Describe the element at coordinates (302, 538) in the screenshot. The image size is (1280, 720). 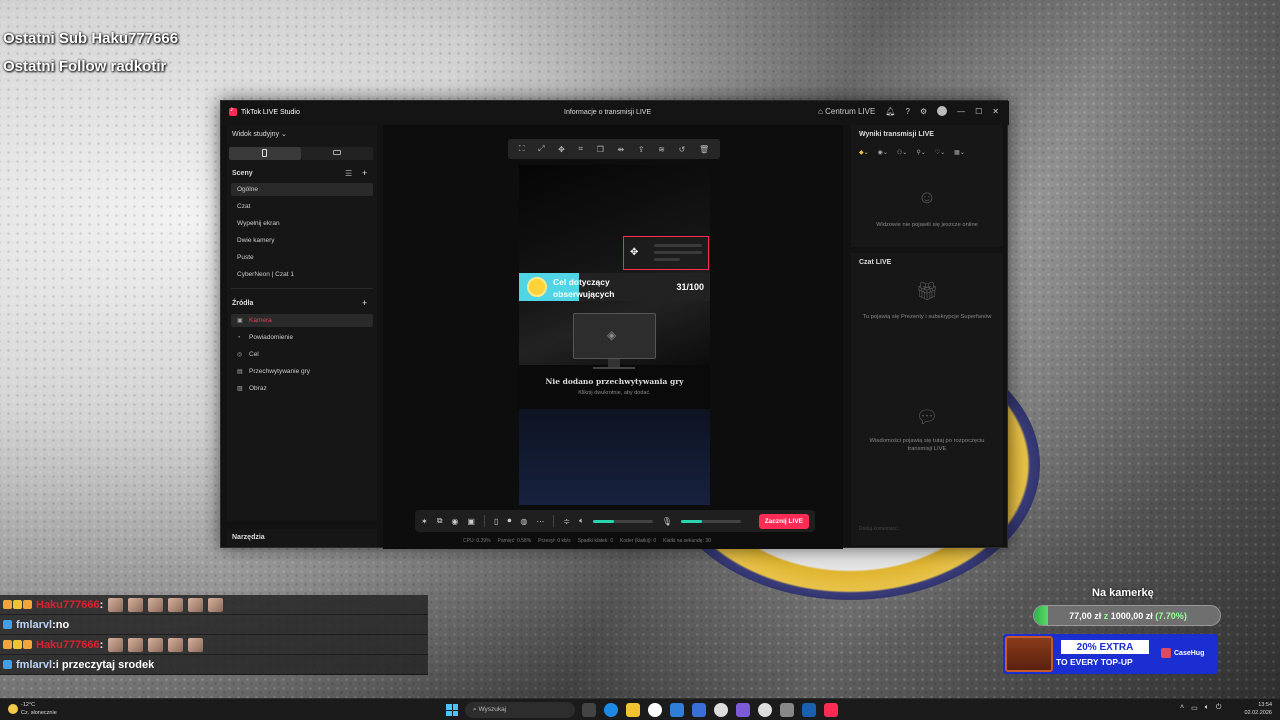
I see `tools-section: Narzędzia` at that location.